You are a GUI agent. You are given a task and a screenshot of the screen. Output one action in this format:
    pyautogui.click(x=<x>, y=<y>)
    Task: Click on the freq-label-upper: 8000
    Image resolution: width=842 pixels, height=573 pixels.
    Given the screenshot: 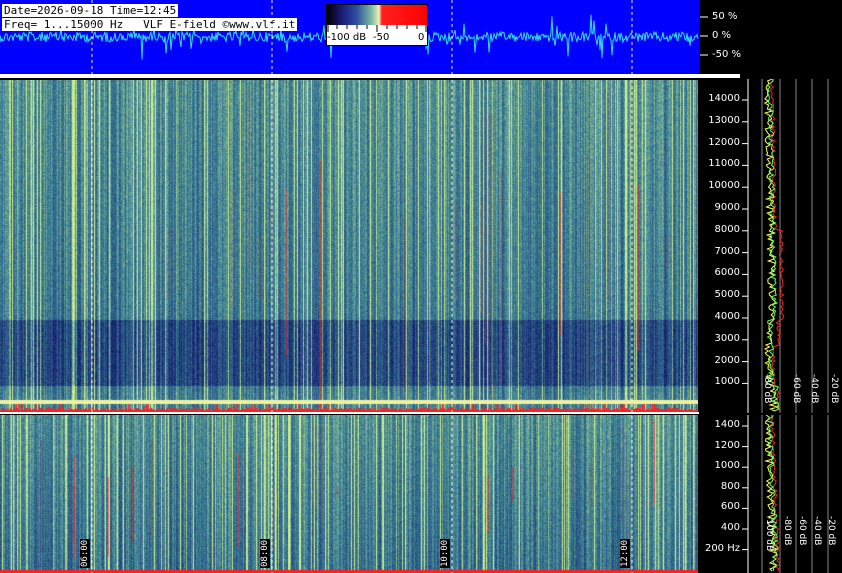 What is the action you would take?
    pyautogui.click(x=727, y=229)
    